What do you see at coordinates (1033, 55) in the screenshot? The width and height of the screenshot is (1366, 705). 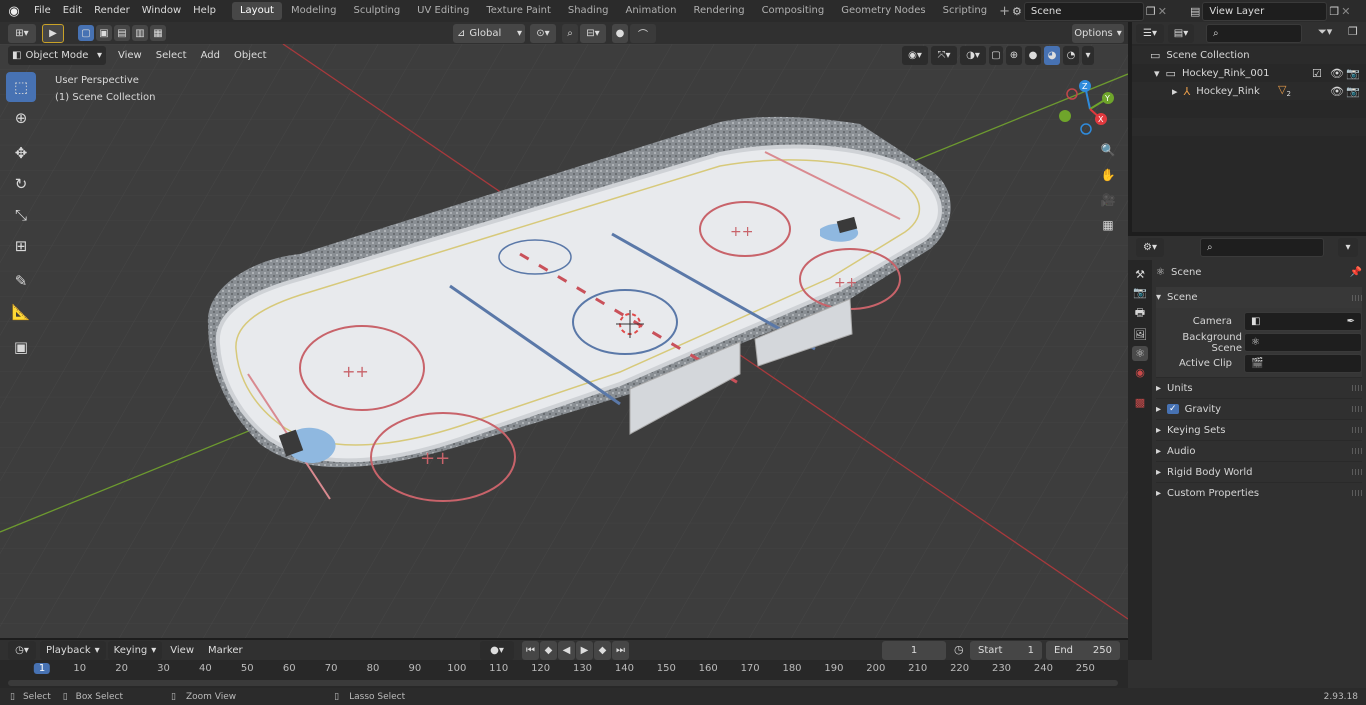 I see `solid-shading-icon: ●` at bounding box center [1033, 55].